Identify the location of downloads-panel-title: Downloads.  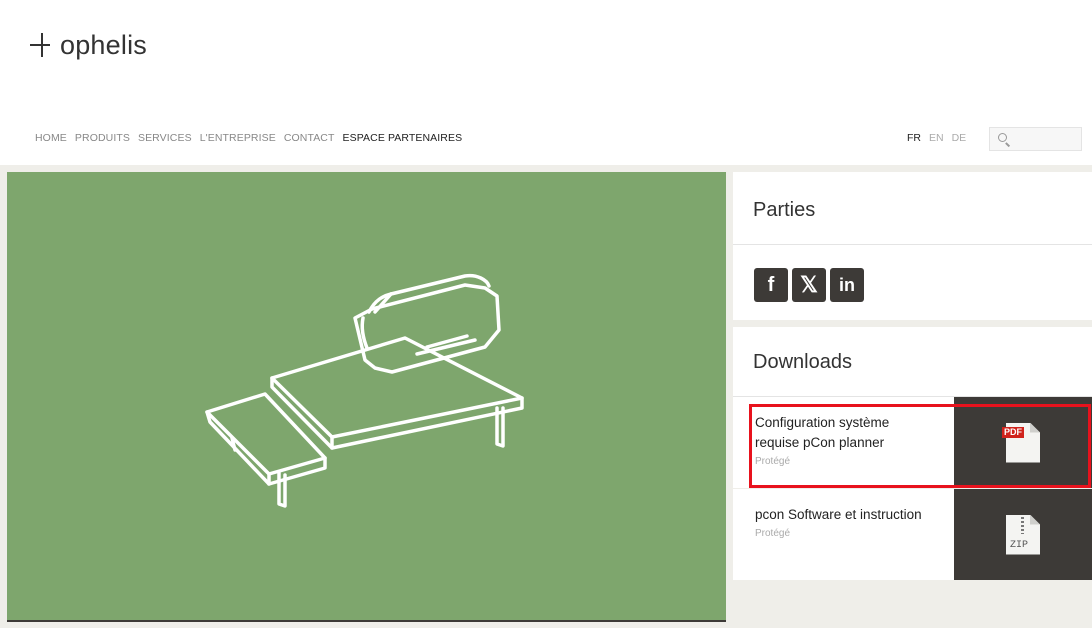
(802, 362).